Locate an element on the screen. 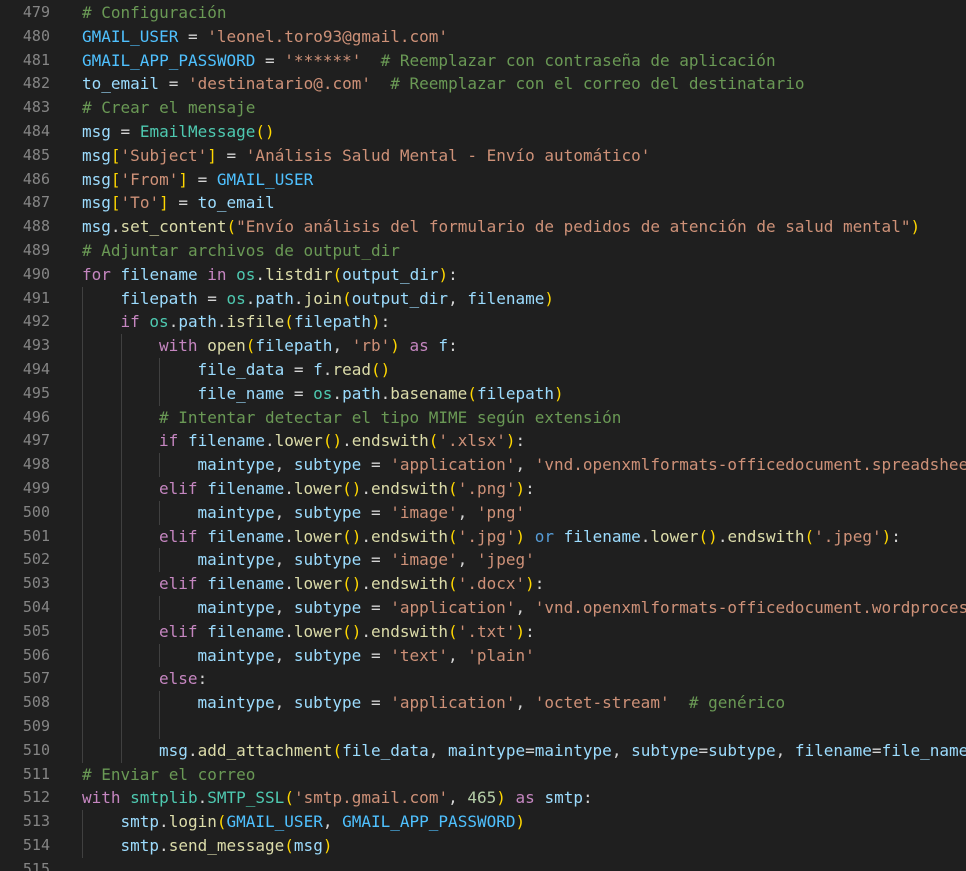 This screenshot has width=966, height=871. code-line: maintype, subtype = 'image', 'png' is located at coordinates (362, 513).